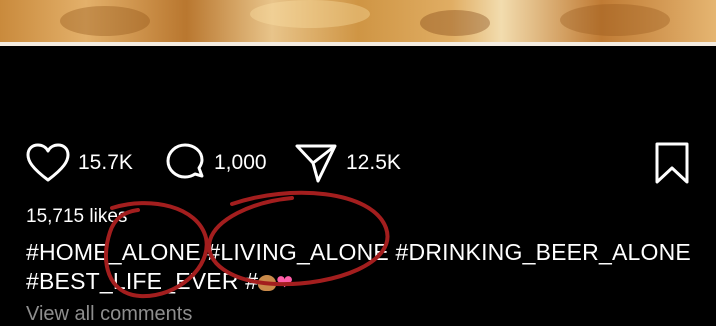 This screenshot has width=716, height=326. I want to click on comment-bubble-icon, so click(185, 161).